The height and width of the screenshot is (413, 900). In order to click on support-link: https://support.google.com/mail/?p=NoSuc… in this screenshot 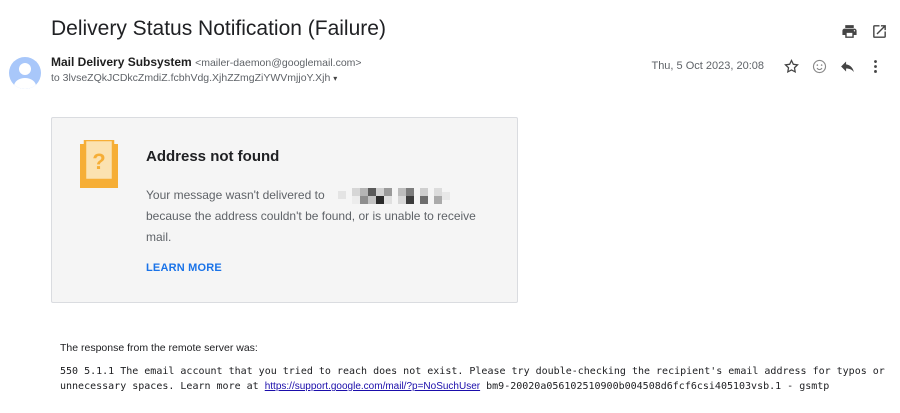, I will do `click(372, 386)`.